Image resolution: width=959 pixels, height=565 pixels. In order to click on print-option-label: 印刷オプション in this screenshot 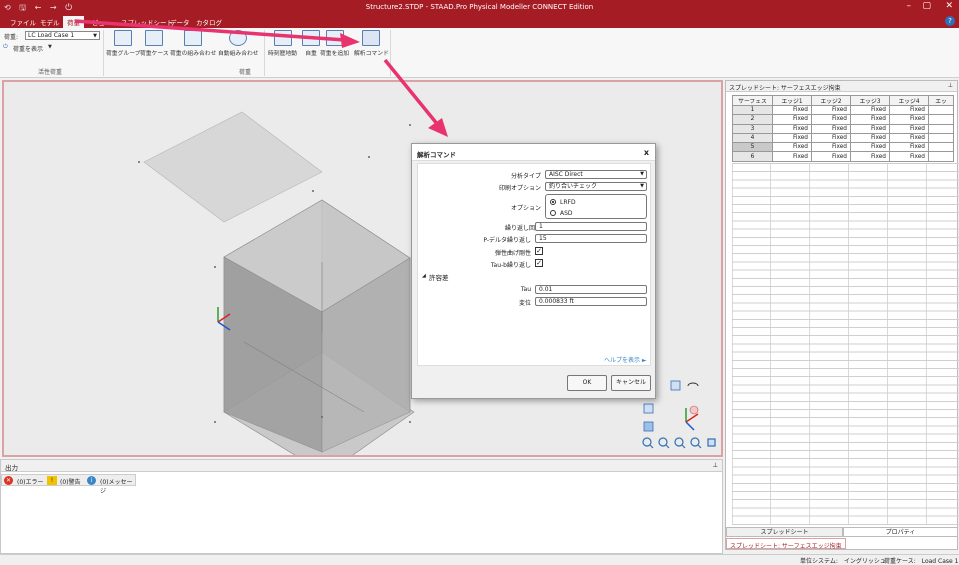, I will do `click(519, 188)`.